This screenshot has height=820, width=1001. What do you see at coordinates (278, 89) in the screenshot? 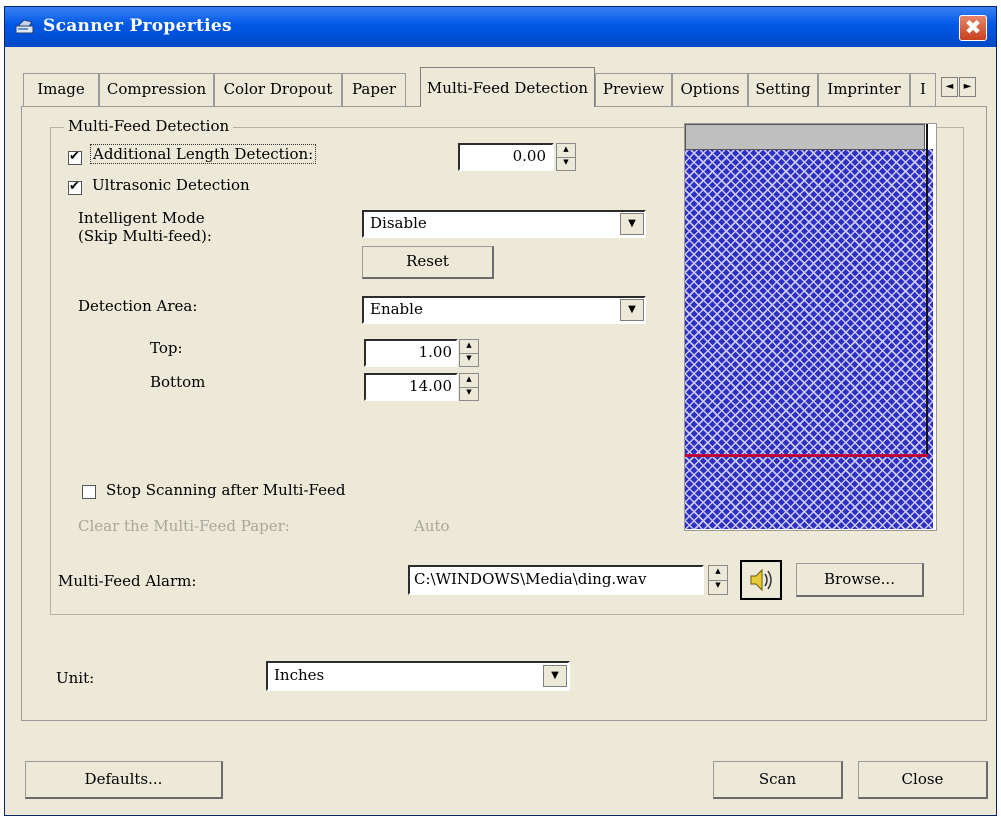
I see `tab-color-dropout: Color Dropout` at bounding box center [278, 89].